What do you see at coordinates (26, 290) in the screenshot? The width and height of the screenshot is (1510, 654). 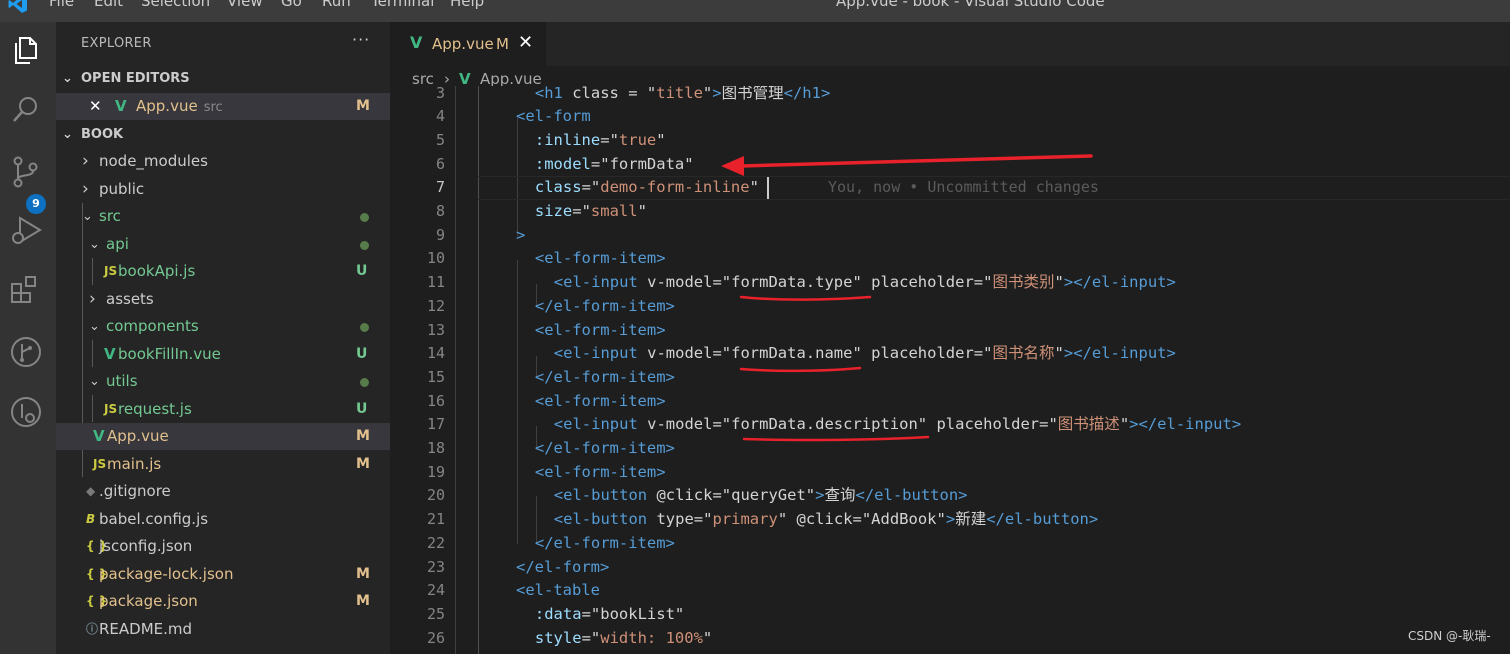 I see `extensions-icon` at bounding box center [26, 290].